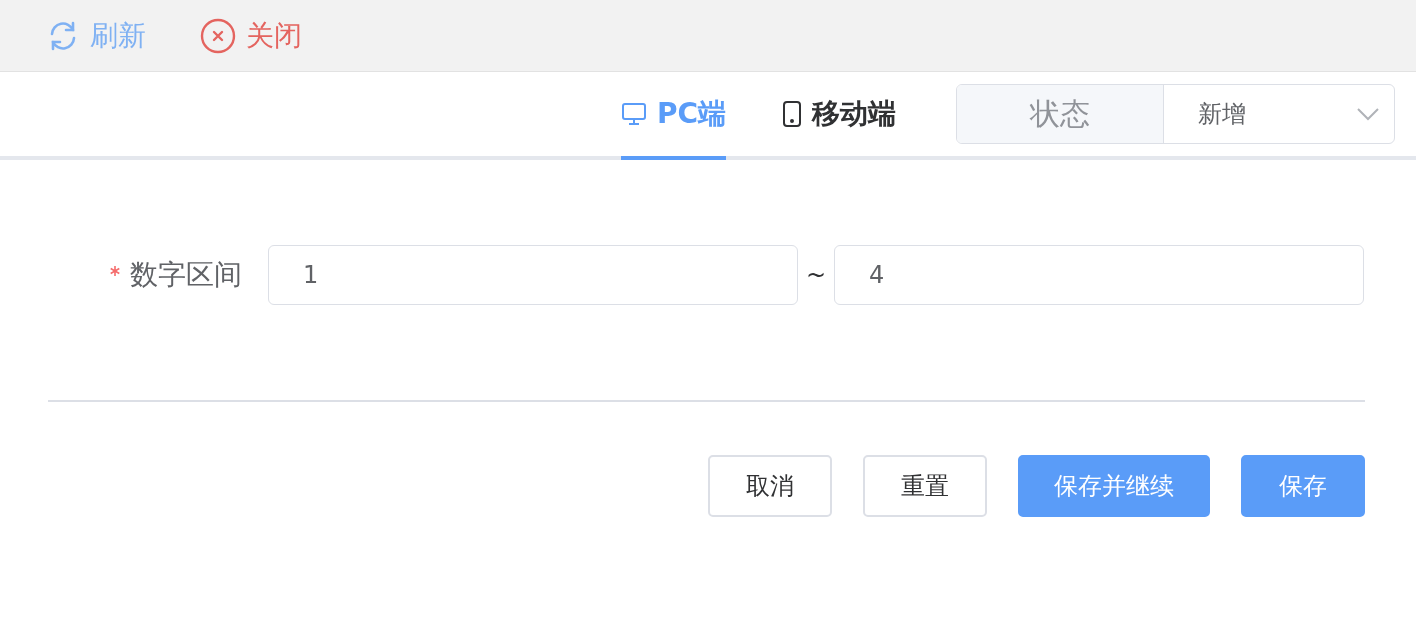 This screenshot has width=1416, height=634. I want to click on action-button: 重置, so click(925, 486).